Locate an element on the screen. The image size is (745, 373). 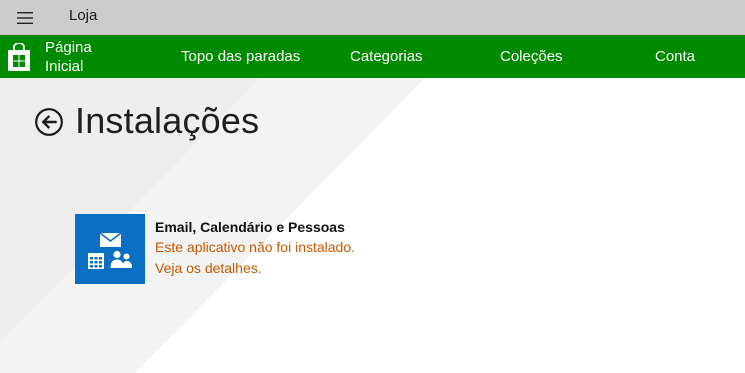
back-arrow-icon is located at coordinates (49, 122).